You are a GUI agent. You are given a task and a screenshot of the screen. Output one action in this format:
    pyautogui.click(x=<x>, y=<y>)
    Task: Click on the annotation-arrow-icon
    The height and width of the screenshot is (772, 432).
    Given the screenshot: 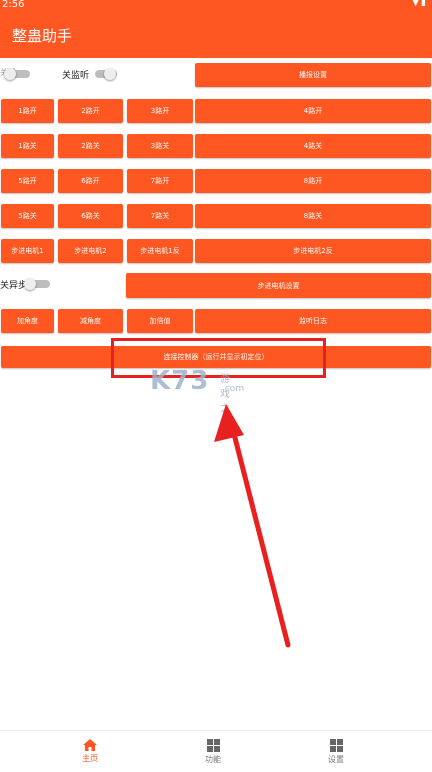 What is the action you would take?
    pyautogui.click(x=252, y=526)
    